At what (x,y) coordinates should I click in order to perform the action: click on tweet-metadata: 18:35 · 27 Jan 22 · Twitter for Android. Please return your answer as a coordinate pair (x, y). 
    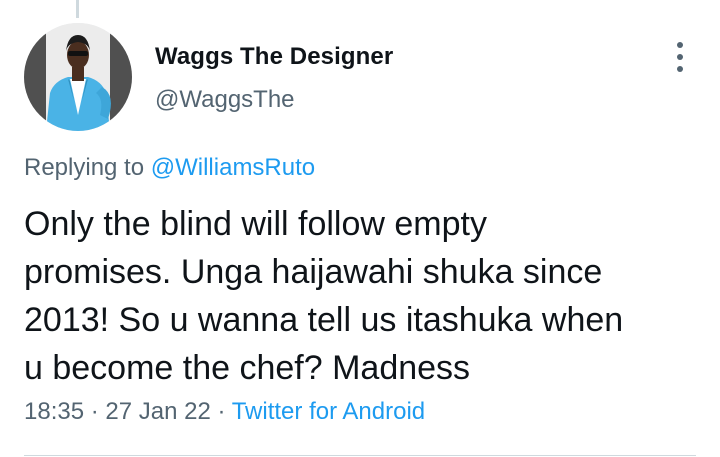
    Looking at the image, I should click on (224, 412).